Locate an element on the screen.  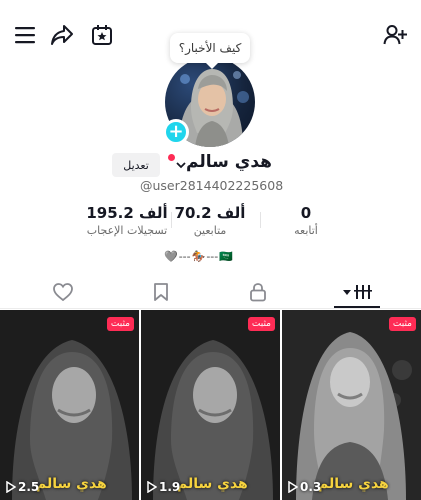
bio-part: 🩶 is located at coordinates (171, 256).